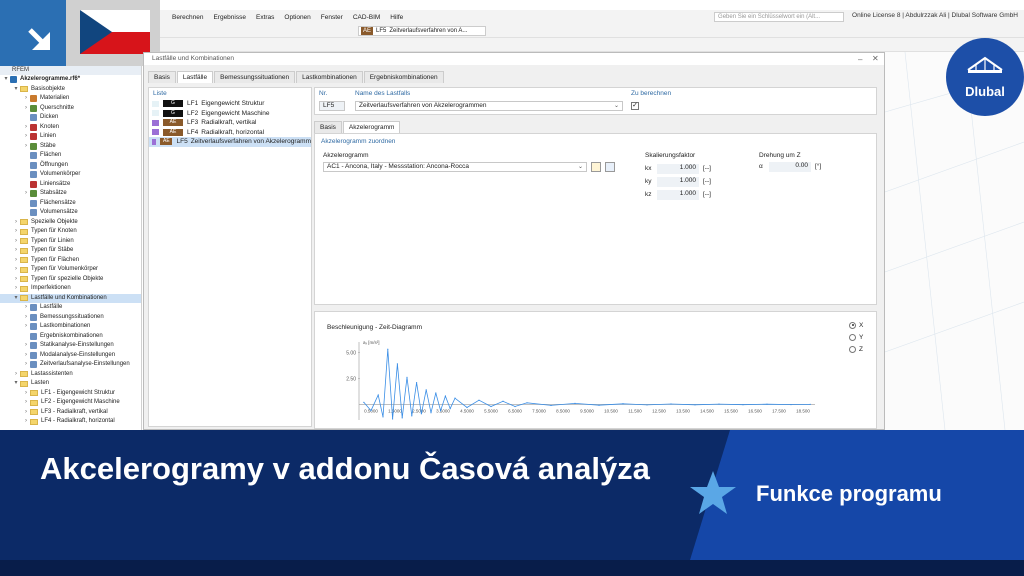  Describe the element at coordinates (70, 90) in the screenshot. I see `nav-item: ▾ Basisobjekte` at that location.